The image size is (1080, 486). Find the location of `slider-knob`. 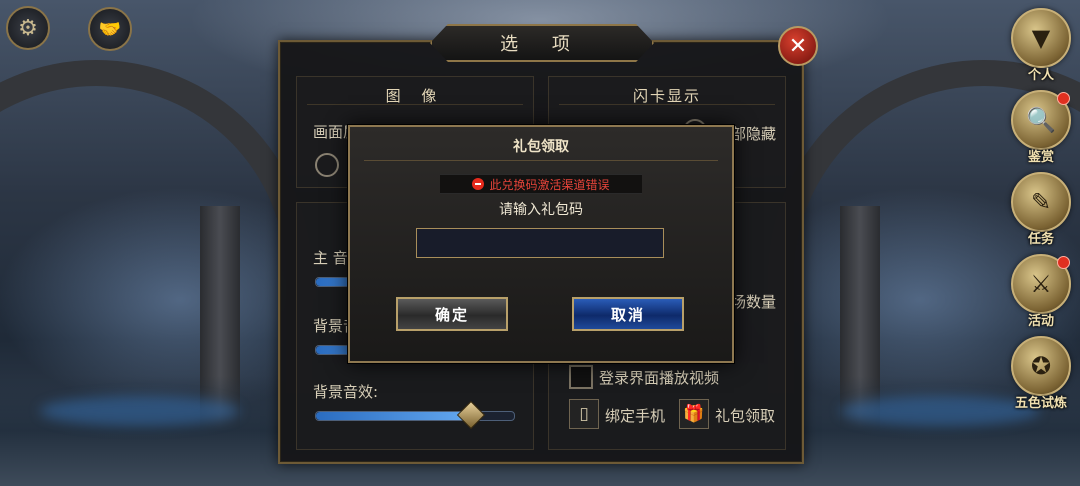

slider-knob is located at coordinates (471, 415).